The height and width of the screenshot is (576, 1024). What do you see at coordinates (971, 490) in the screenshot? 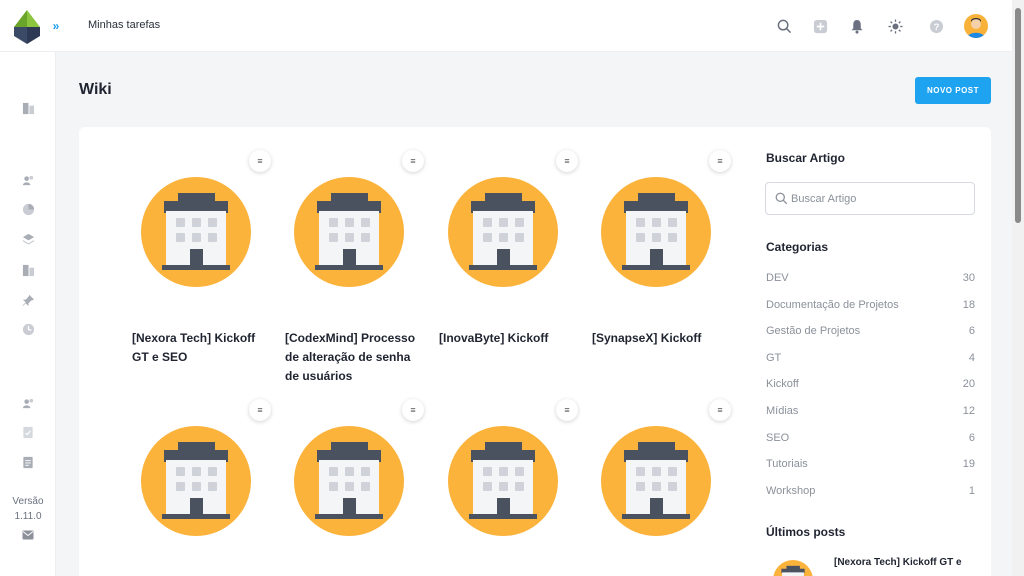
I see `category-count: 1` at bounding box center [971, 490].